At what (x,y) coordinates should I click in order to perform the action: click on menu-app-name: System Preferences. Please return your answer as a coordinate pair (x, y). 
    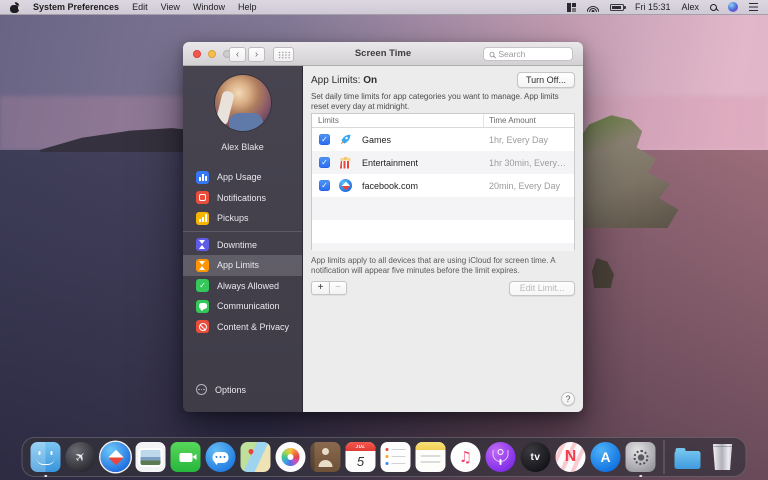
    Looking at the image, I should click on (76, 7).